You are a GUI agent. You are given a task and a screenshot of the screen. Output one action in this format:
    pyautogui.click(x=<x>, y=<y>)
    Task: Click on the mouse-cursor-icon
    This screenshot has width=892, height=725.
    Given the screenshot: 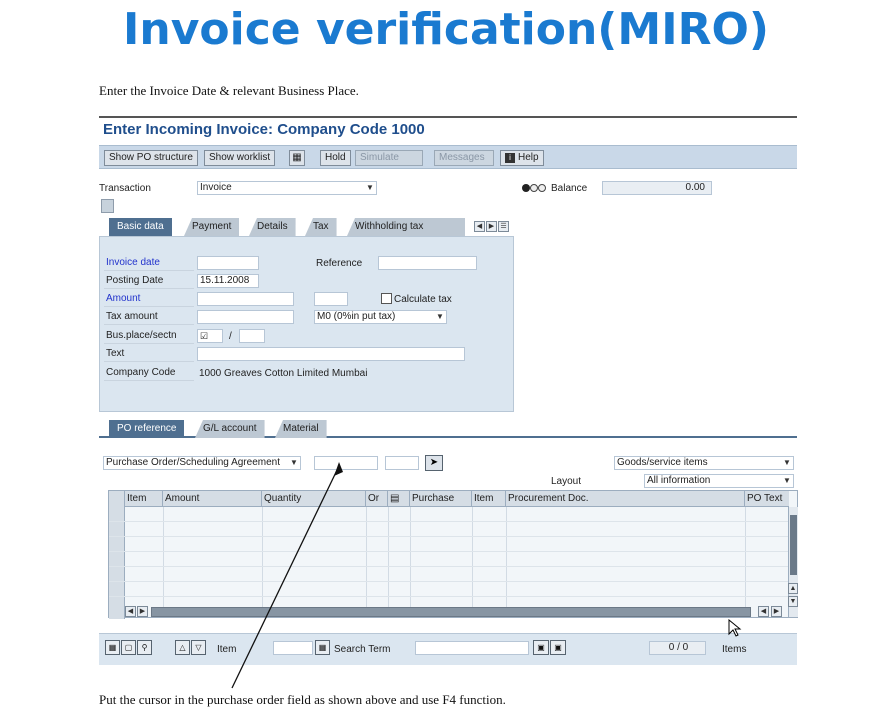 What is the action you would take?
    pyautogui.click(x=735, y=628)
    